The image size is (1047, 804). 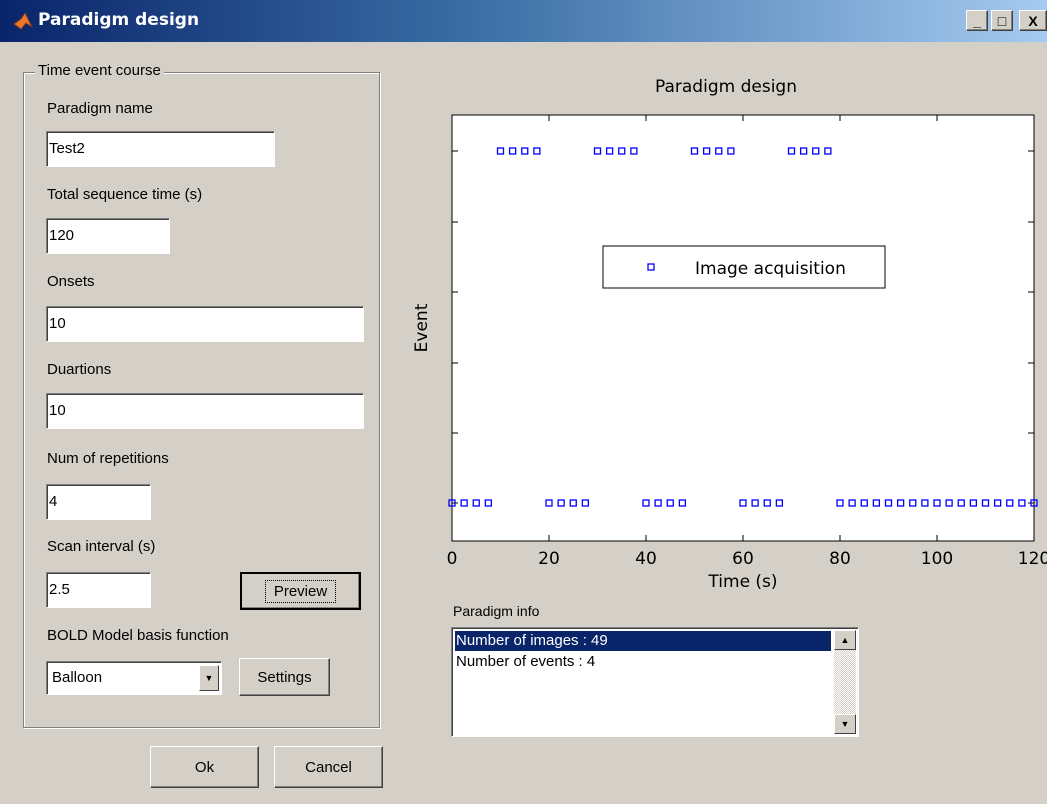 I want to click on matlab-icon, so click(x=23, y=21).